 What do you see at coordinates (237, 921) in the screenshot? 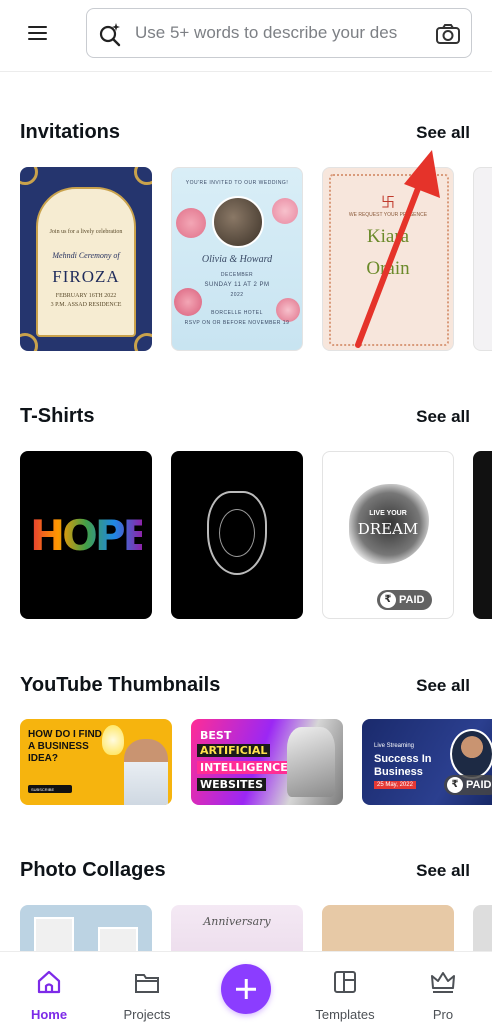
I see `collage-title: Anniversary` at bounding box center [237, 921].